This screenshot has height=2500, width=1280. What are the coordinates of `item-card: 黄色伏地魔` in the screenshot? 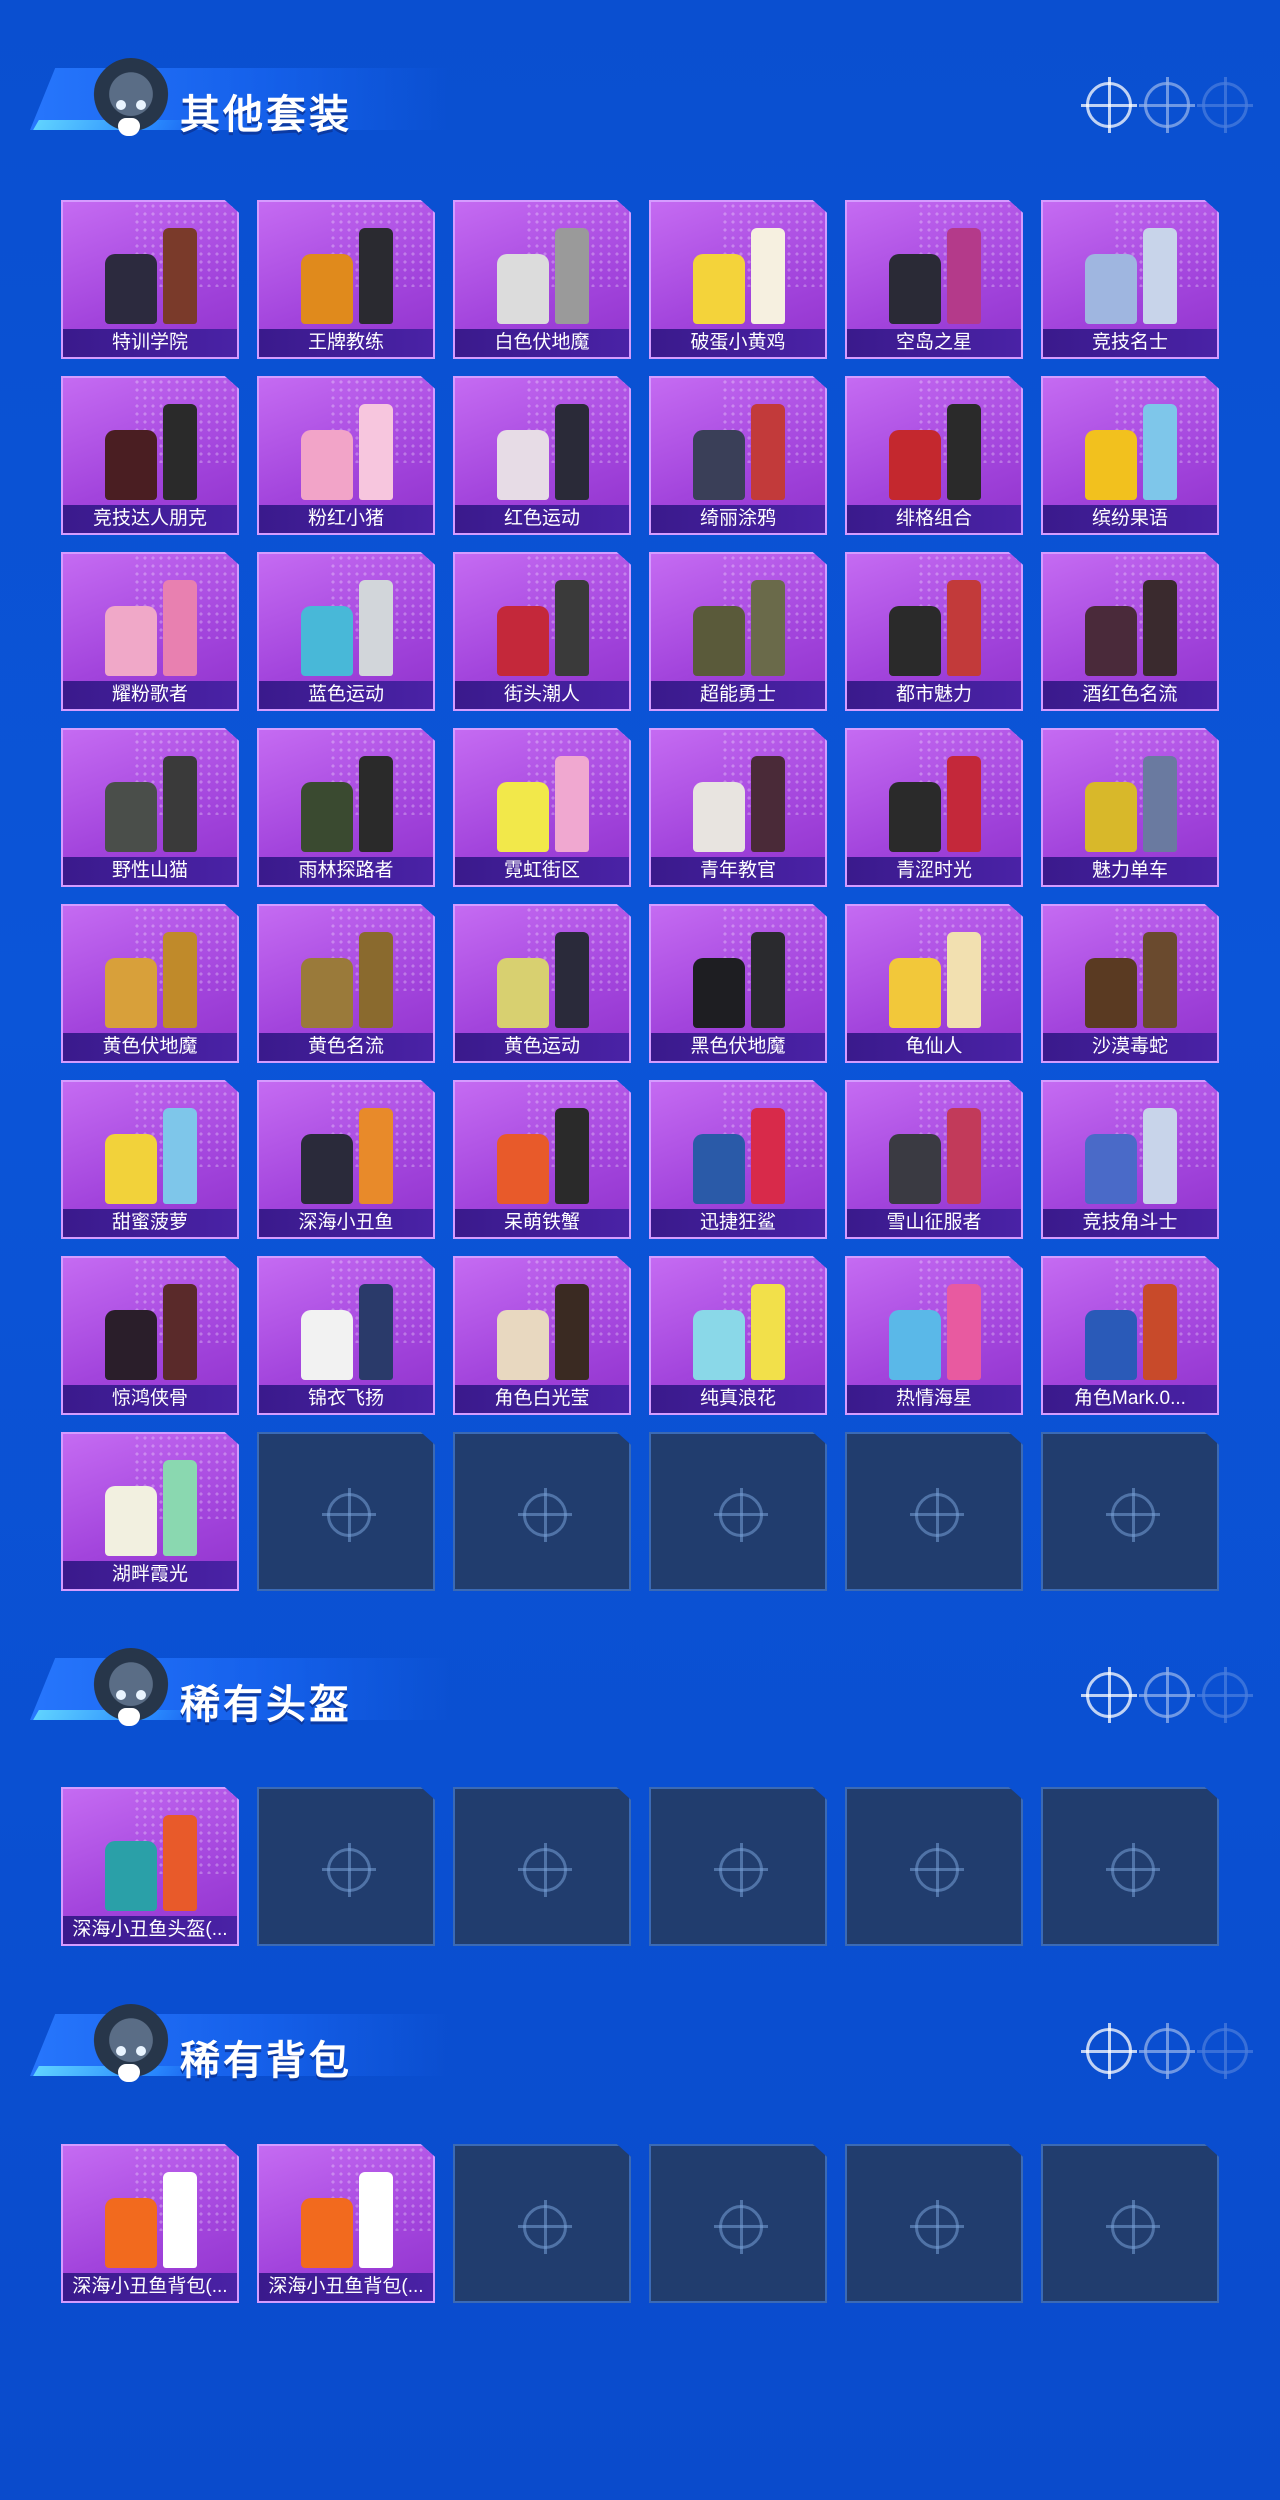 It's located at (150, 983).